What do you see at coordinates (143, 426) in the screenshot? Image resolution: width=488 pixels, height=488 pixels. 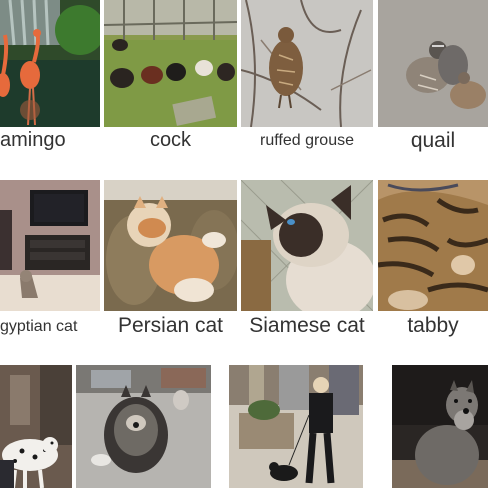 I see `keeshond-image` at bounding box center [143, 426].